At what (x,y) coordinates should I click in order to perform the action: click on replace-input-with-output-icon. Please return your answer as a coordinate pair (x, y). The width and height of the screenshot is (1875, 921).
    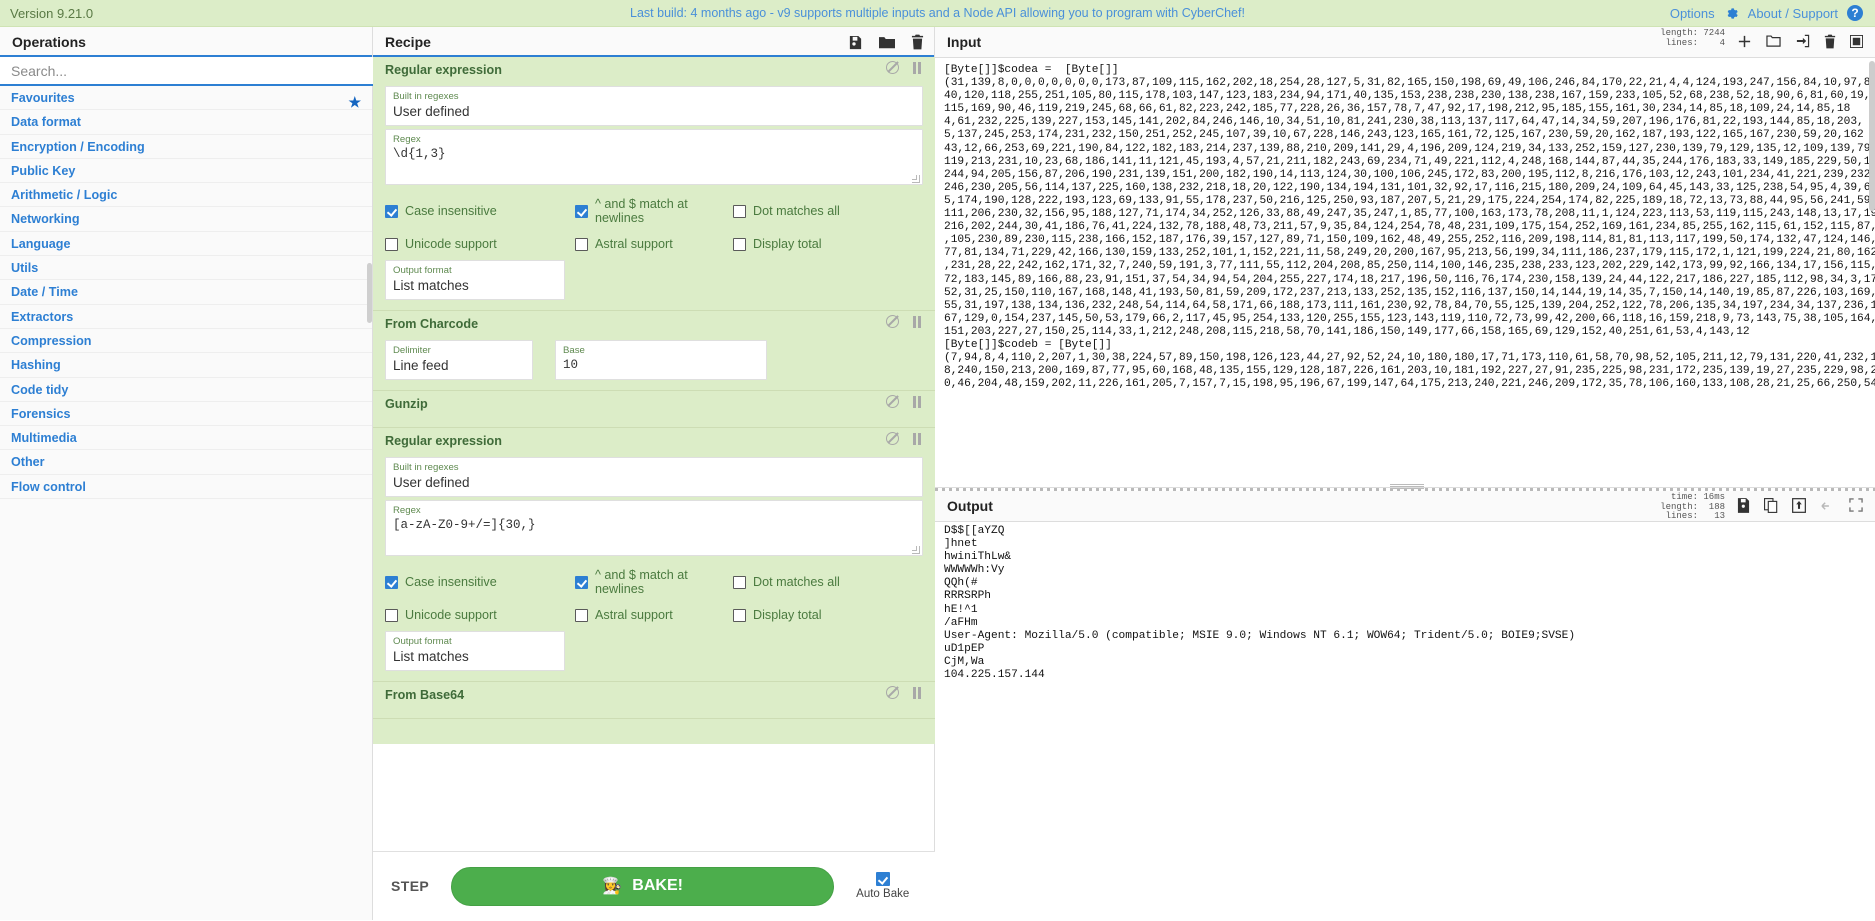
    Looking at the image, I should click on (1799, 506).